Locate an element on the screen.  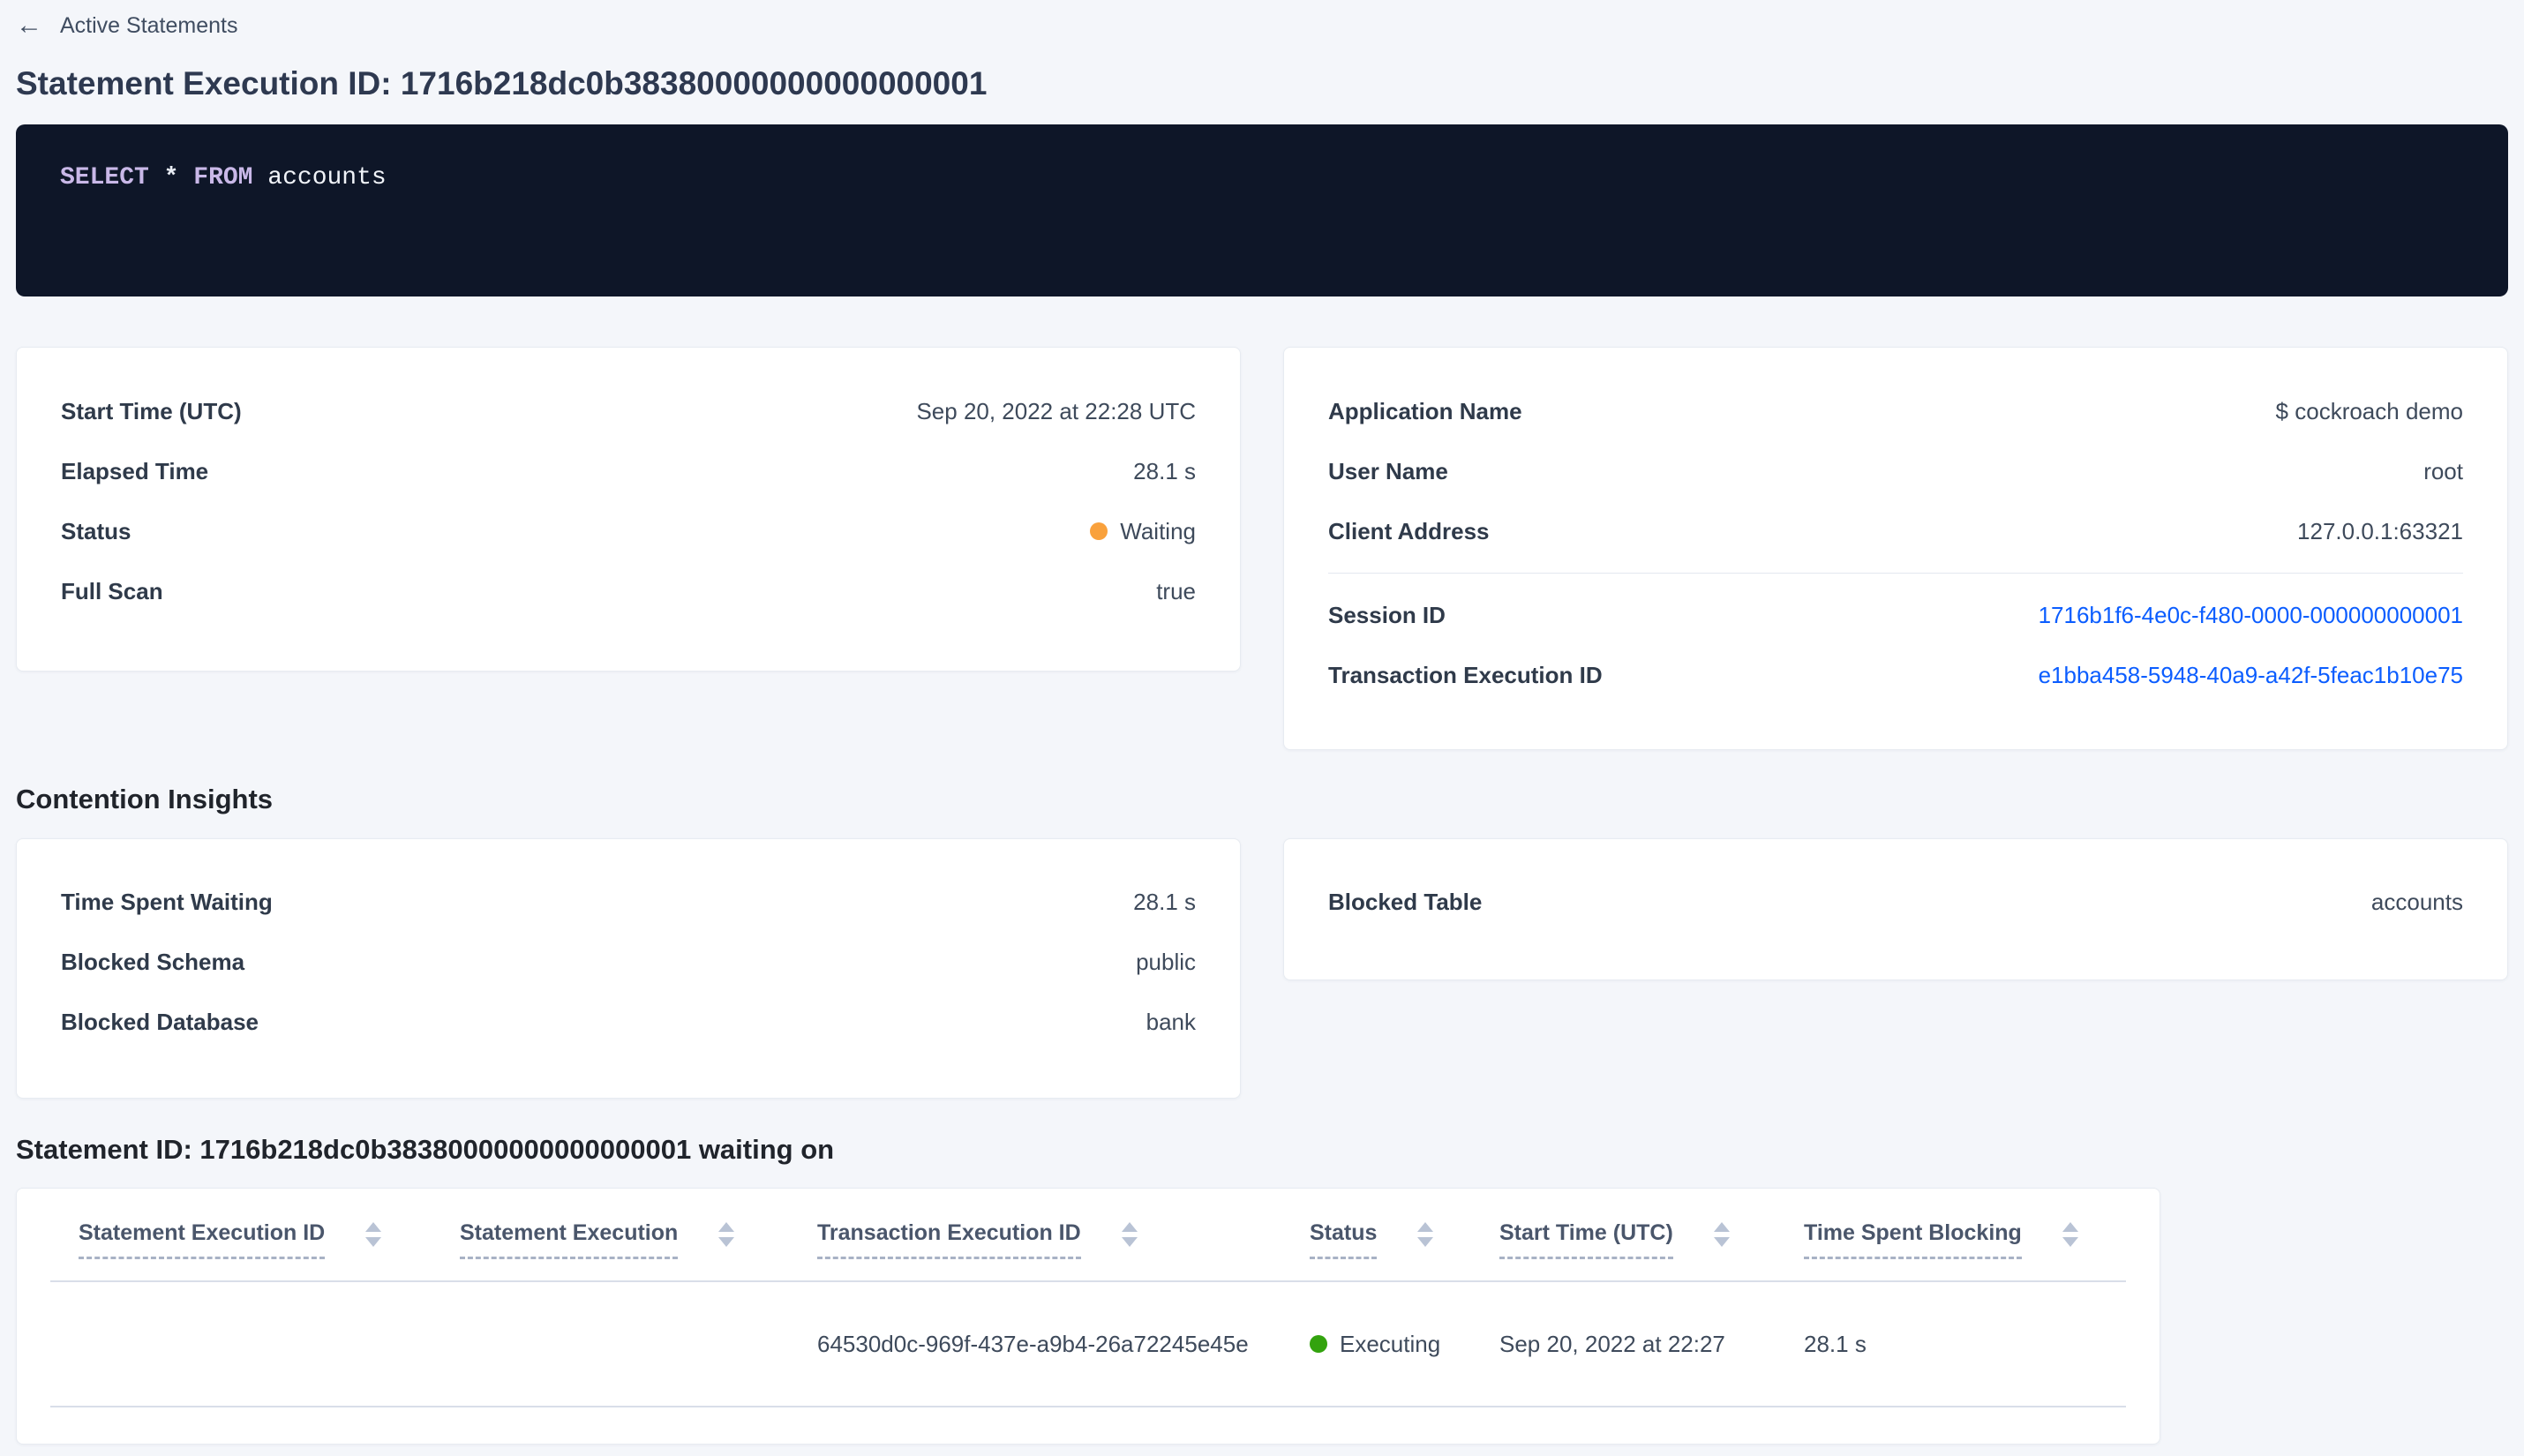
column-label: Transaction Execution ID is located at coordinates (949, 1240).